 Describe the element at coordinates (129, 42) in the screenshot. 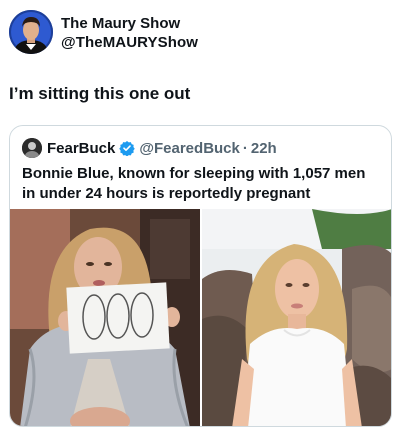

I see `author-handle: @TheMAURYShow` at that location.